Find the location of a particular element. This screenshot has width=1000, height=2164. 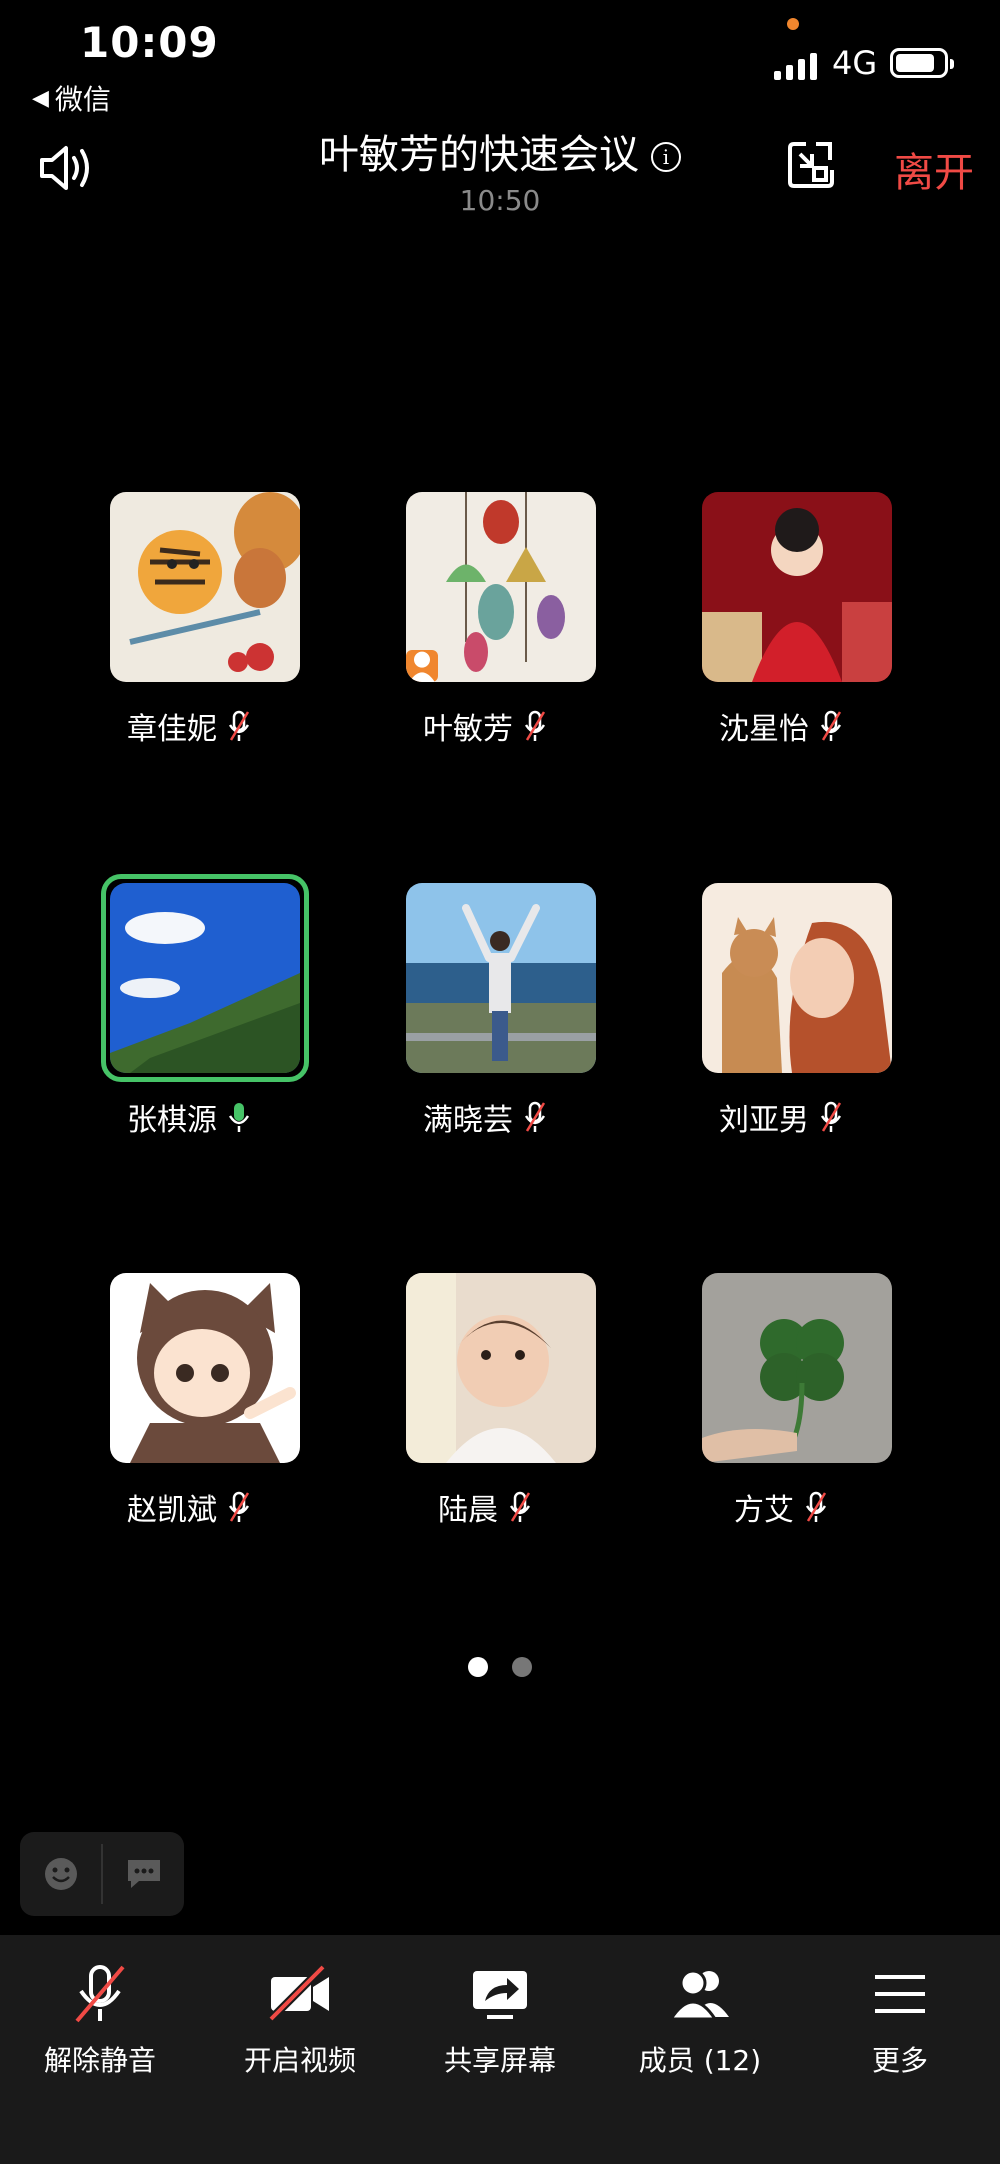

participant-tile: 章佳妮 is located at coordinates (179, 642).